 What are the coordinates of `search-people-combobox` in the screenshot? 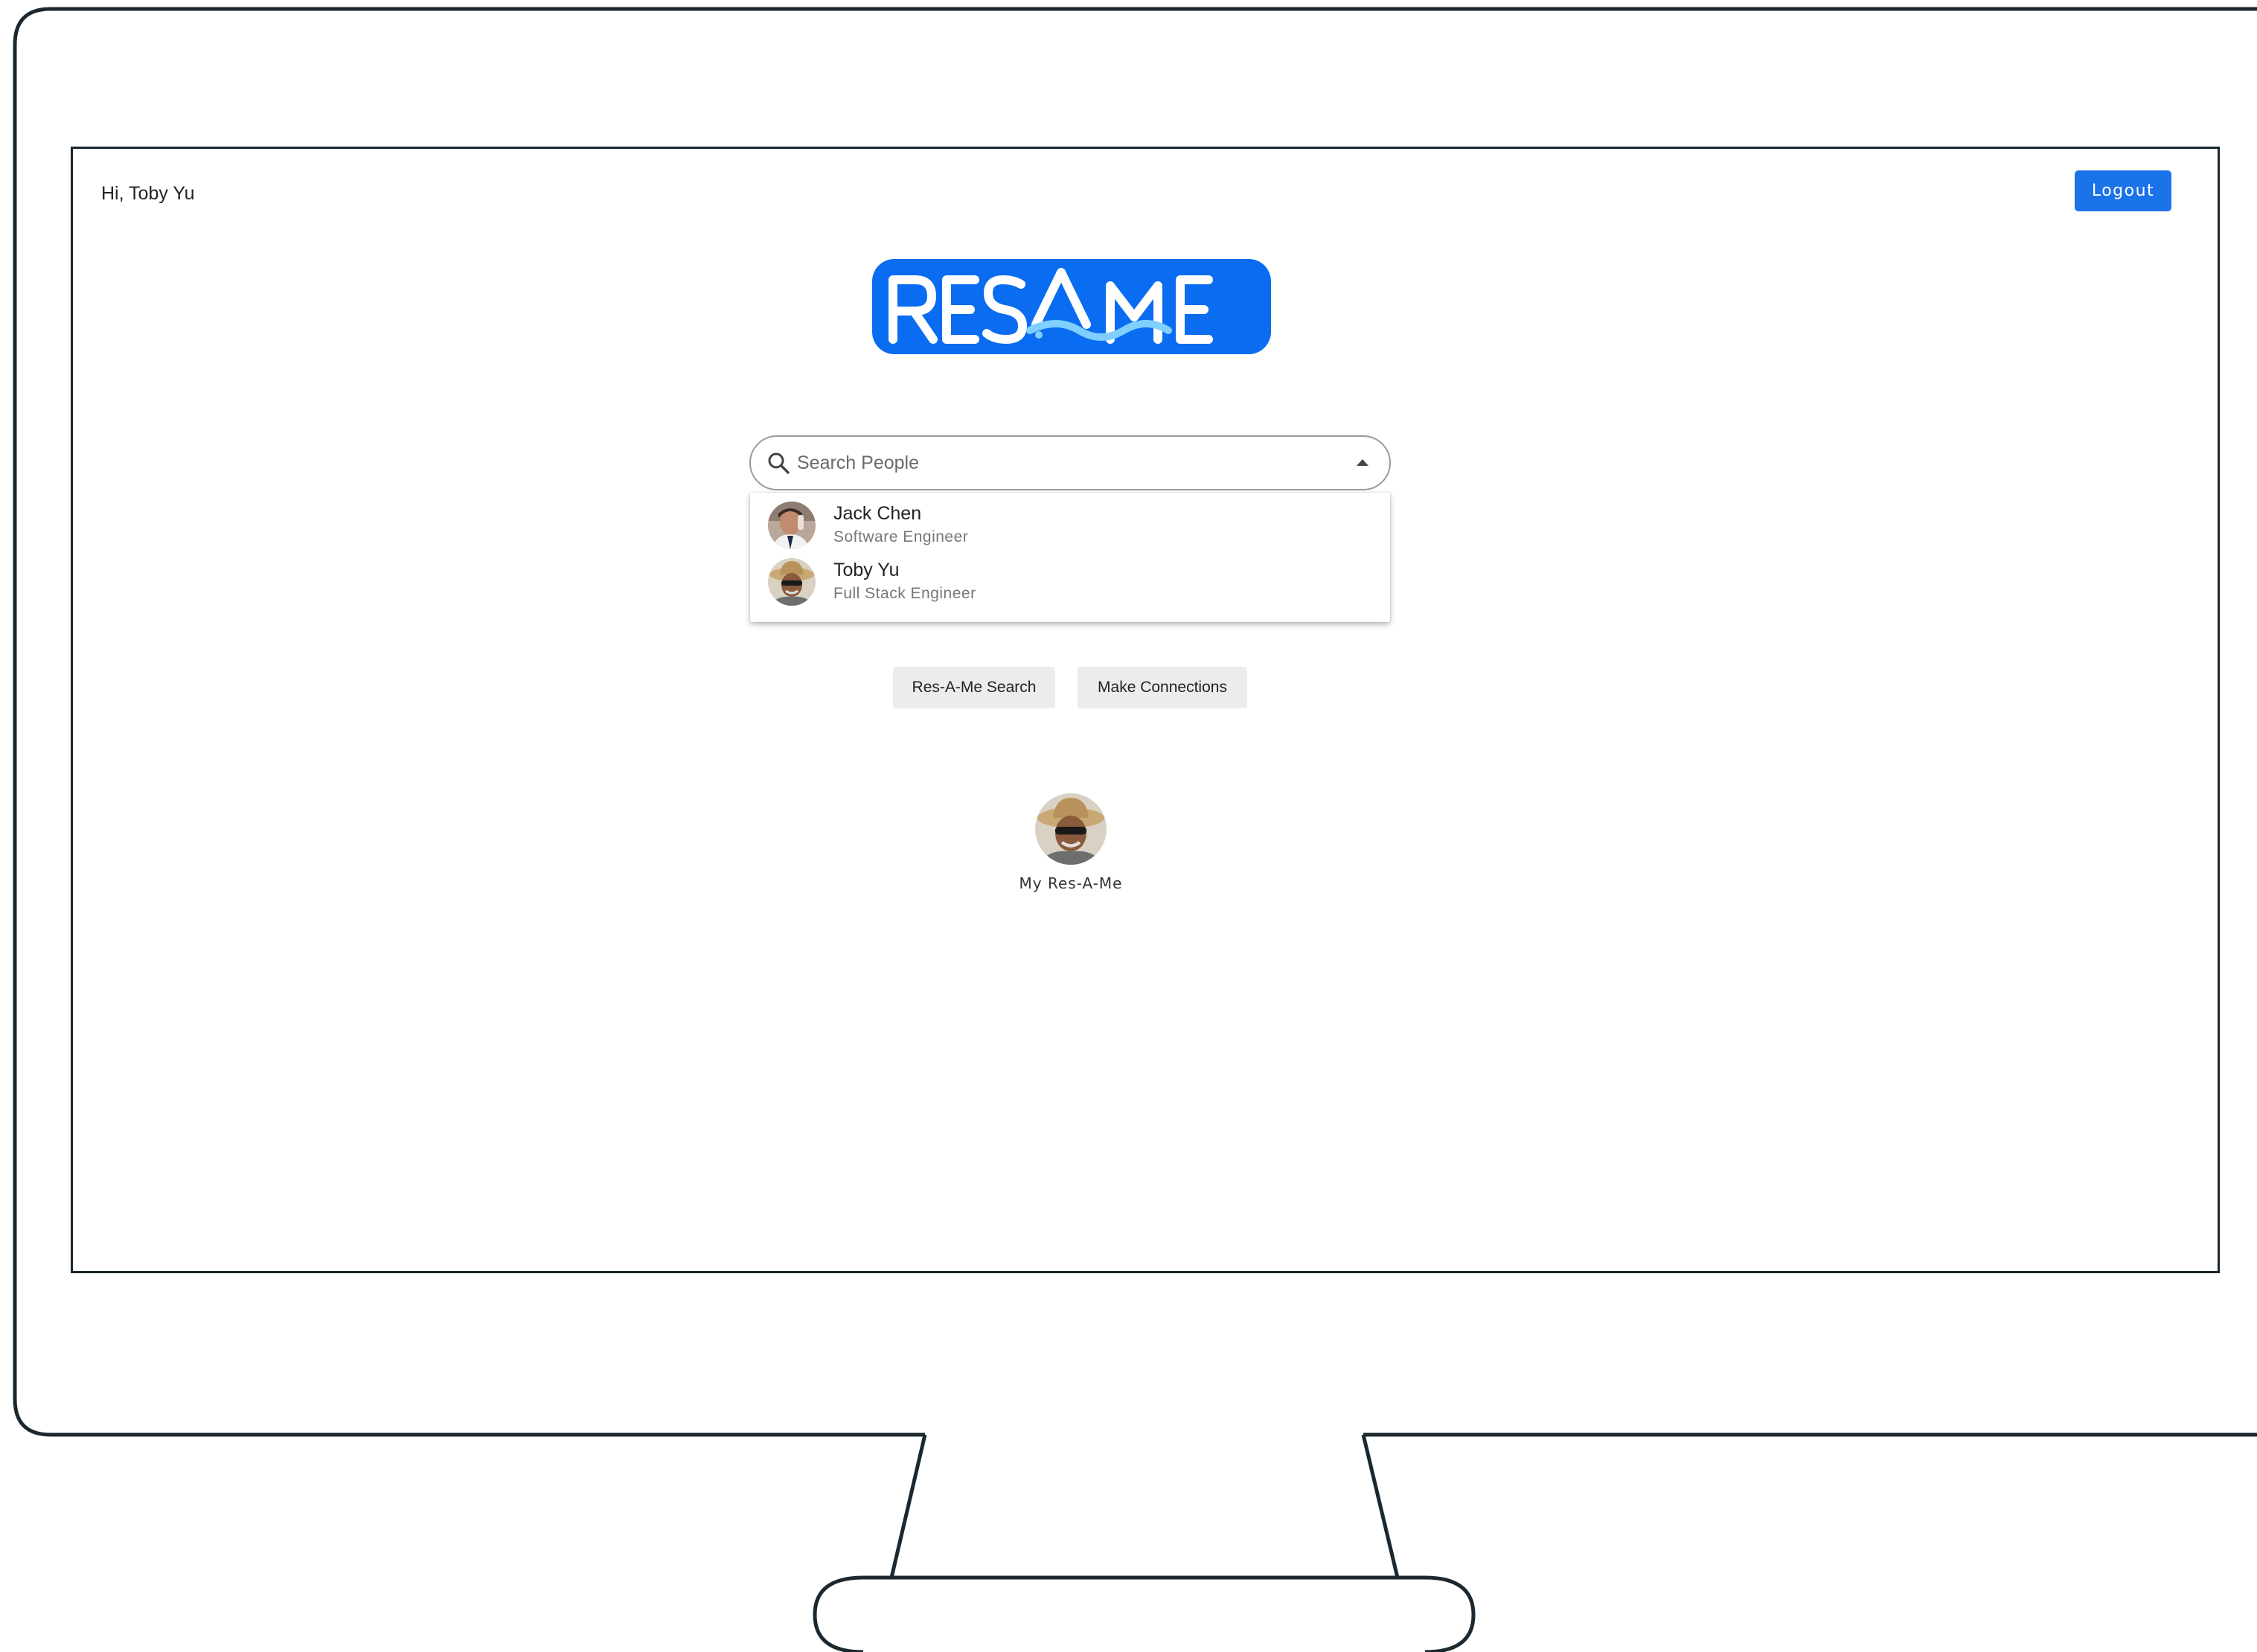 It's located at (1070, 462).